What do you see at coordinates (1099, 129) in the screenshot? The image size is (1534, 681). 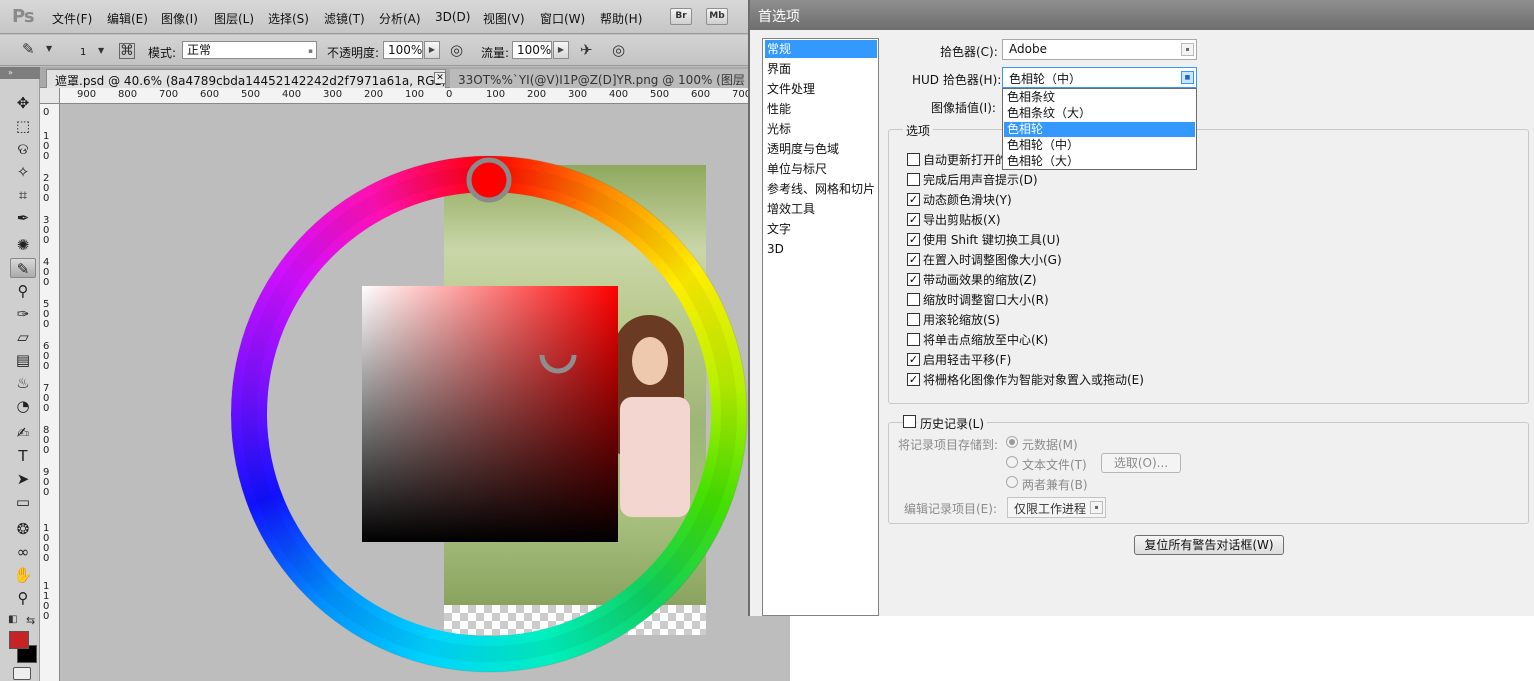 I see `hud-option-hue-wheel: 色相轮` at bounding box center [1099, 129].